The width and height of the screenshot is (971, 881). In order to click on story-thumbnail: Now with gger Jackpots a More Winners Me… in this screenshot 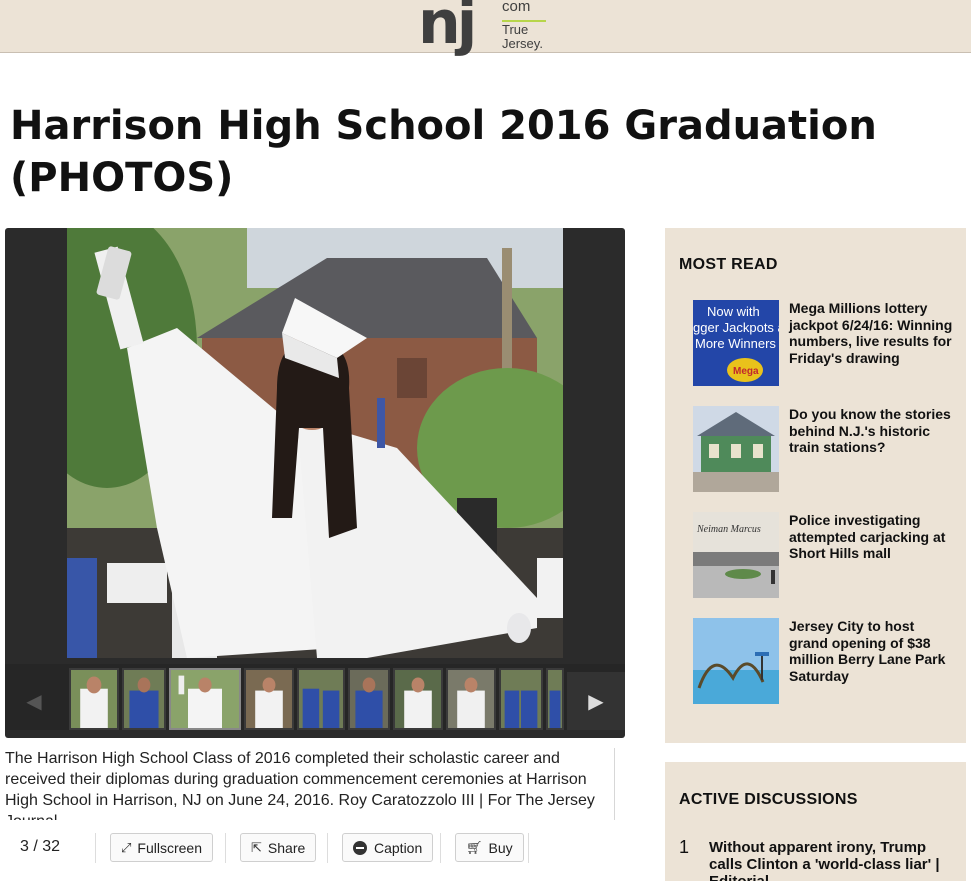, I will do `click(736, 343)`.